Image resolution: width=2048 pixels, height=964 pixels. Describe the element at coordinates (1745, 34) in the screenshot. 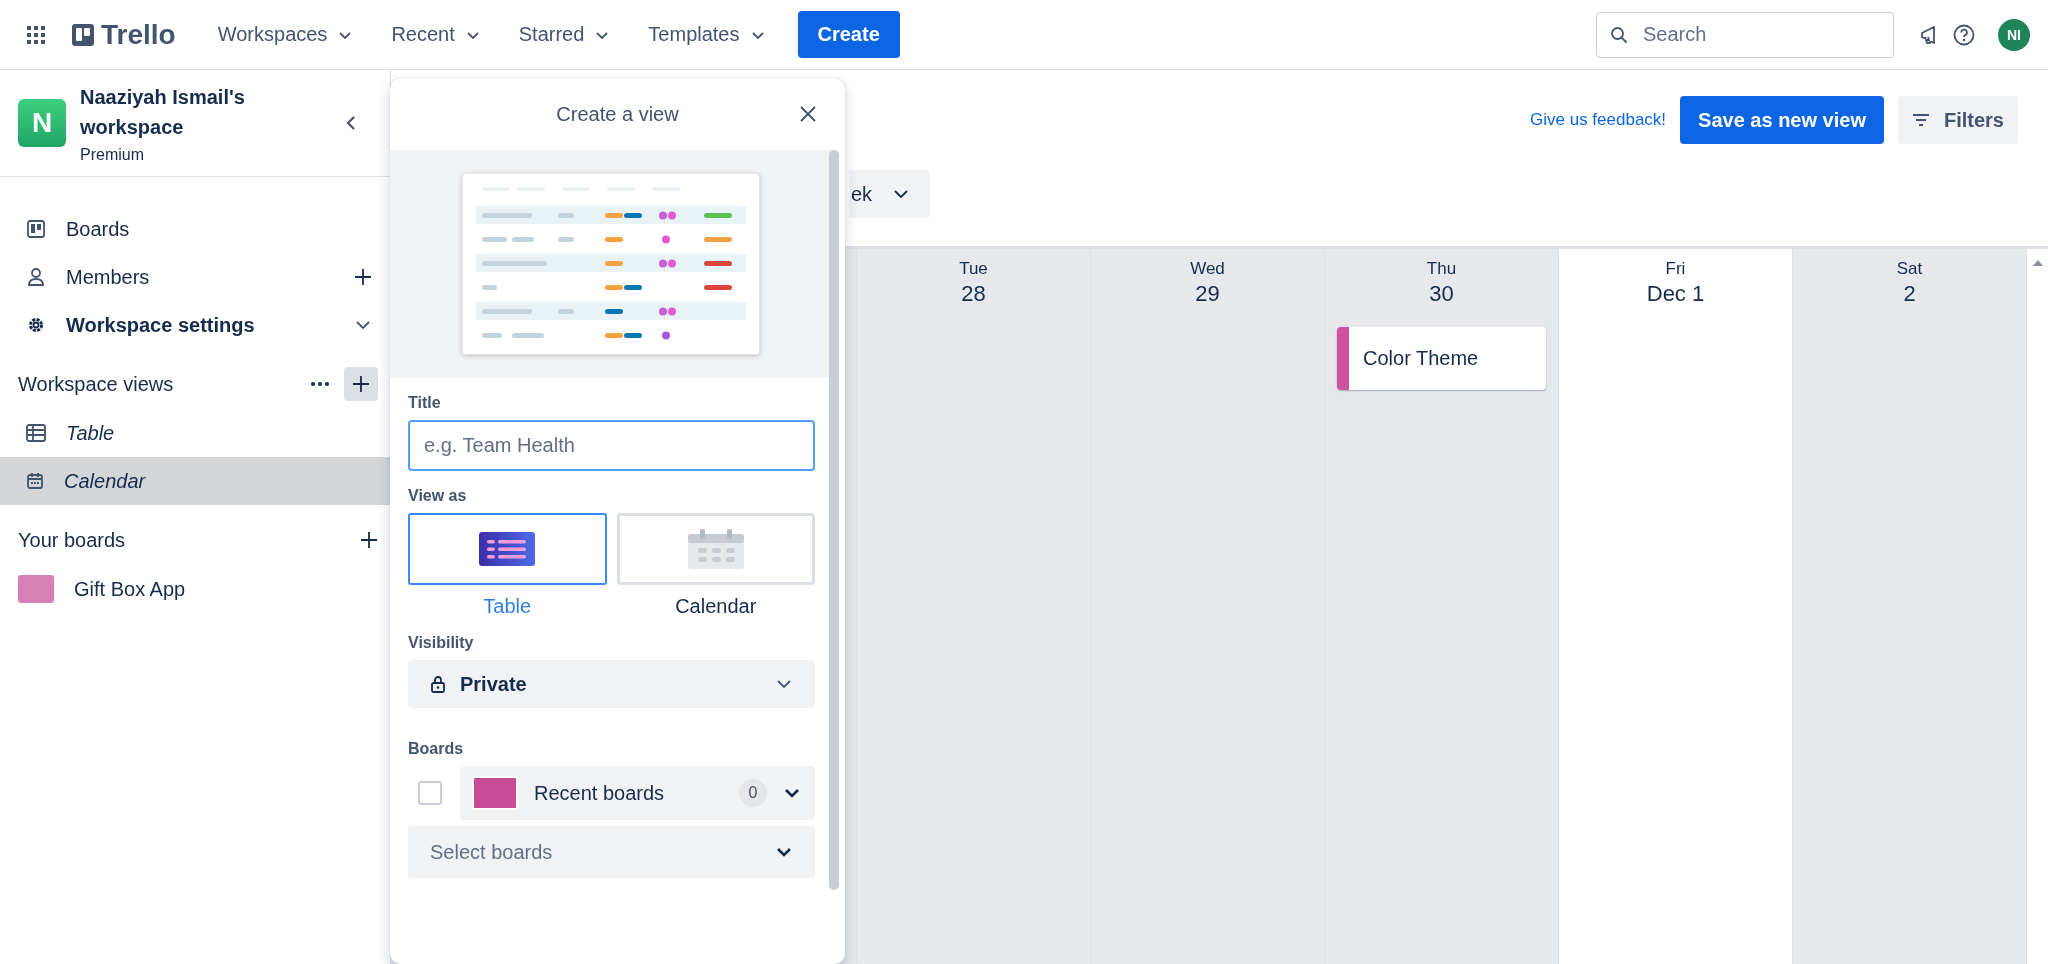

I see `search-field: Search` at that location.